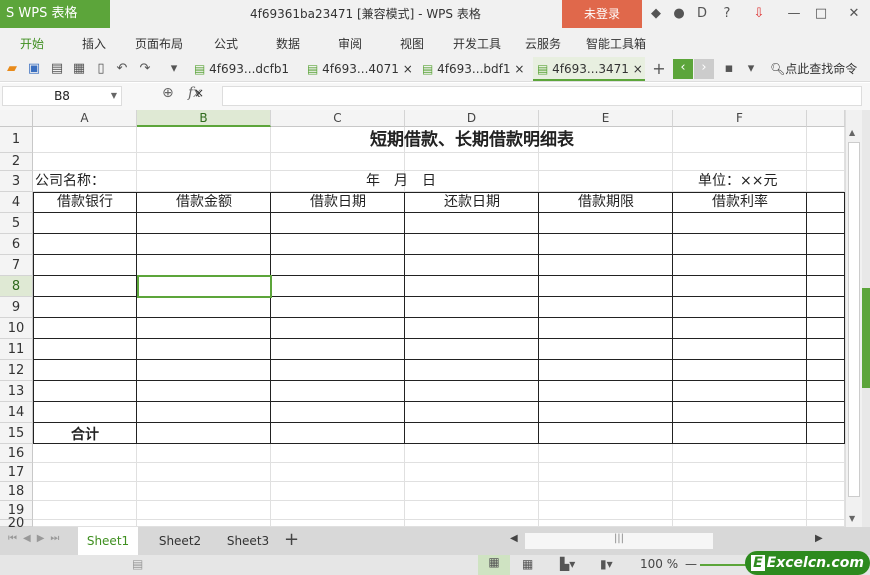 This screenshot has height=575, width=870. I want to click on zoom-level: 100 %, so click(659, 564).